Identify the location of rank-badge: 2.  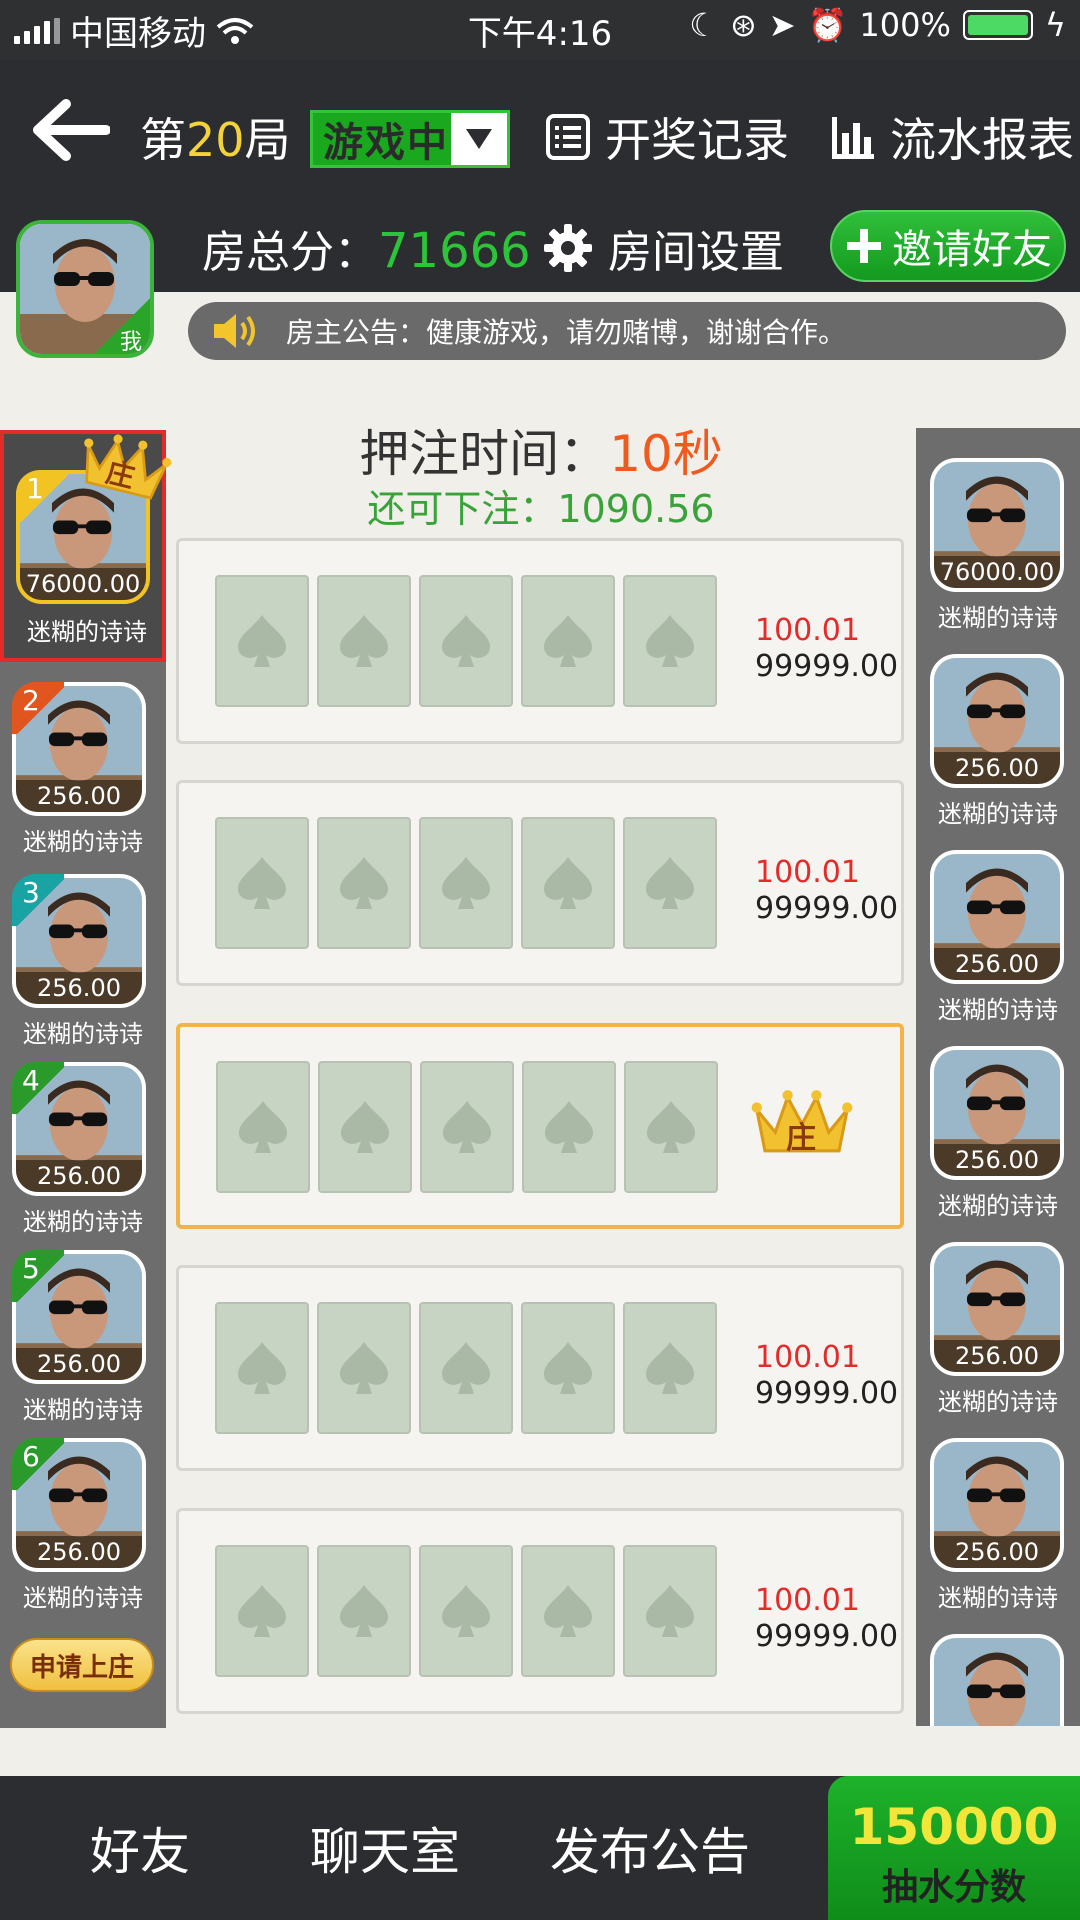
(38, 708).